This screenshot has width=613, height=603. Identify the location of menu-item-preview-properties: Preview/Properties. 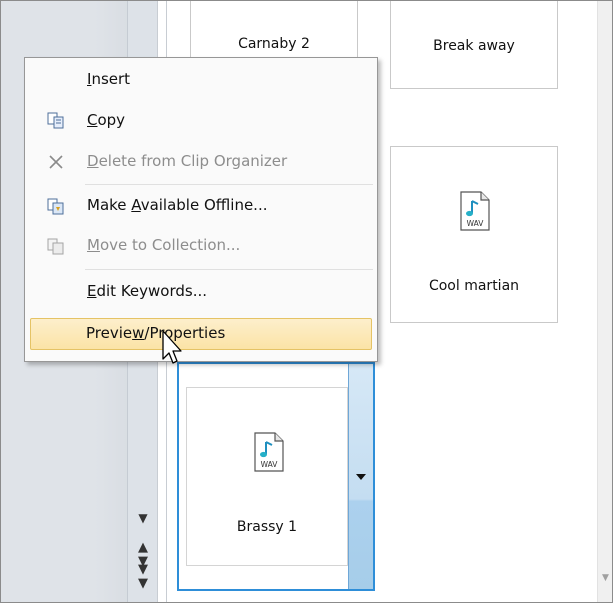
(201, 334).